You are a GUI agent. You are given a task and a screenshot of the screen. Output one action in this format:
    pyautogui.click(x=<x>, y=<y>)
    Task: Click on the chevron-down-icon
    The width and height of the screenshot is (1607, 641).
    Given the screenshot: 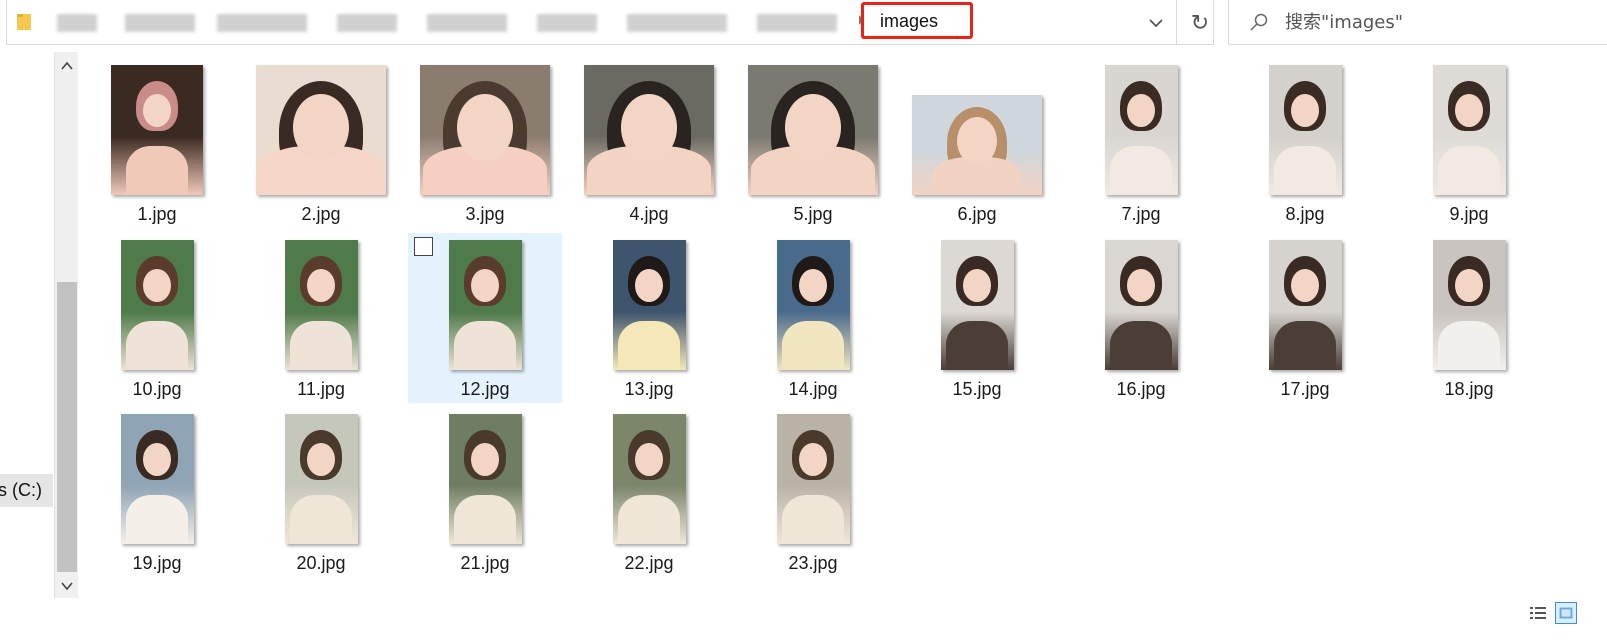 What is the action you would take?
    pyautogui.click(x=1155, y=22)
    